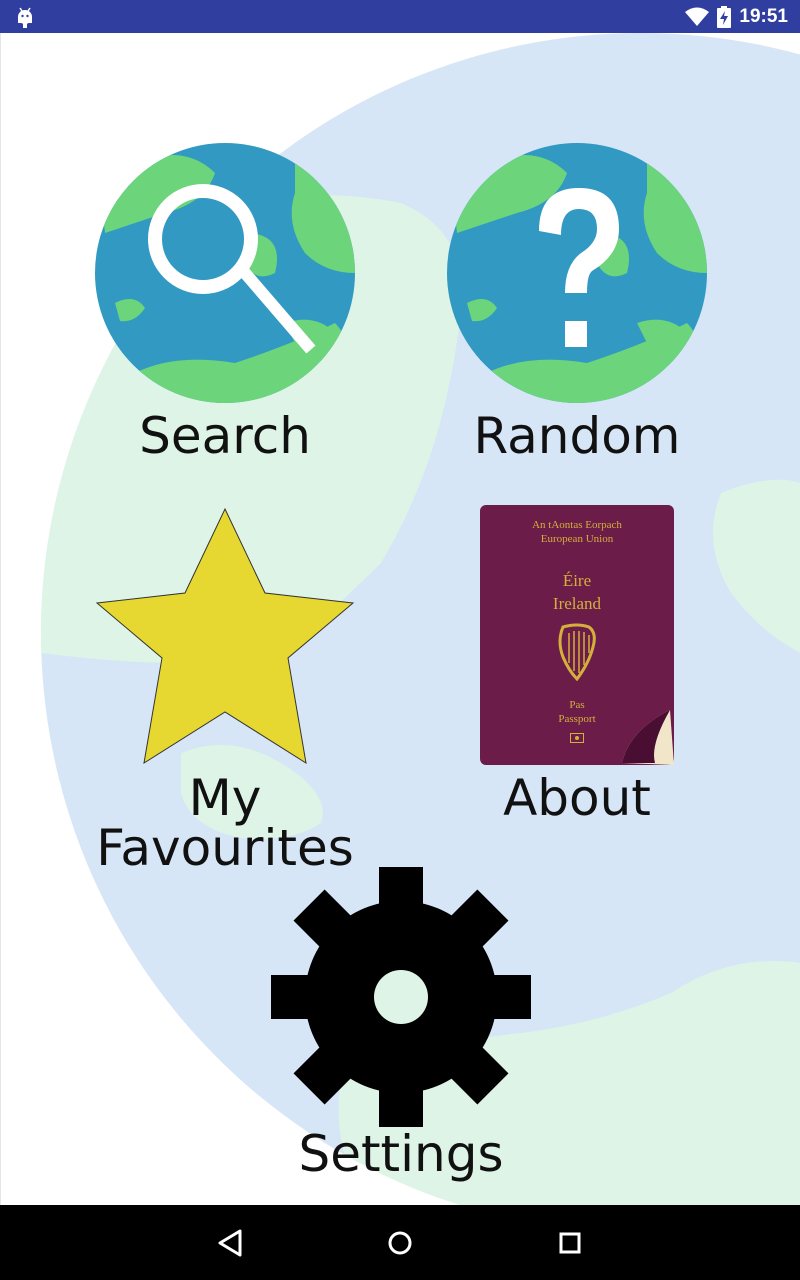  What do you see at coordinates (697, 16) in the screenshot?
I see `wifi-icon` at bounding box center [697, 16].